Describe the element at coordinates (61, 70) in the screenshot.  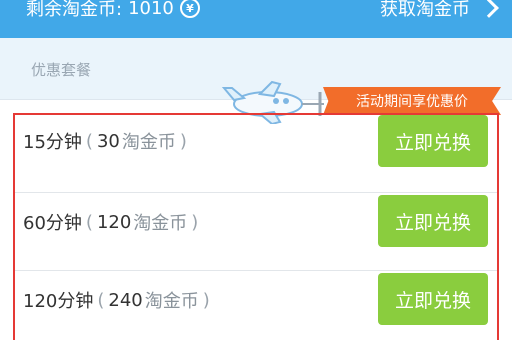
I see `section-title: 优惠套餐` at that location.